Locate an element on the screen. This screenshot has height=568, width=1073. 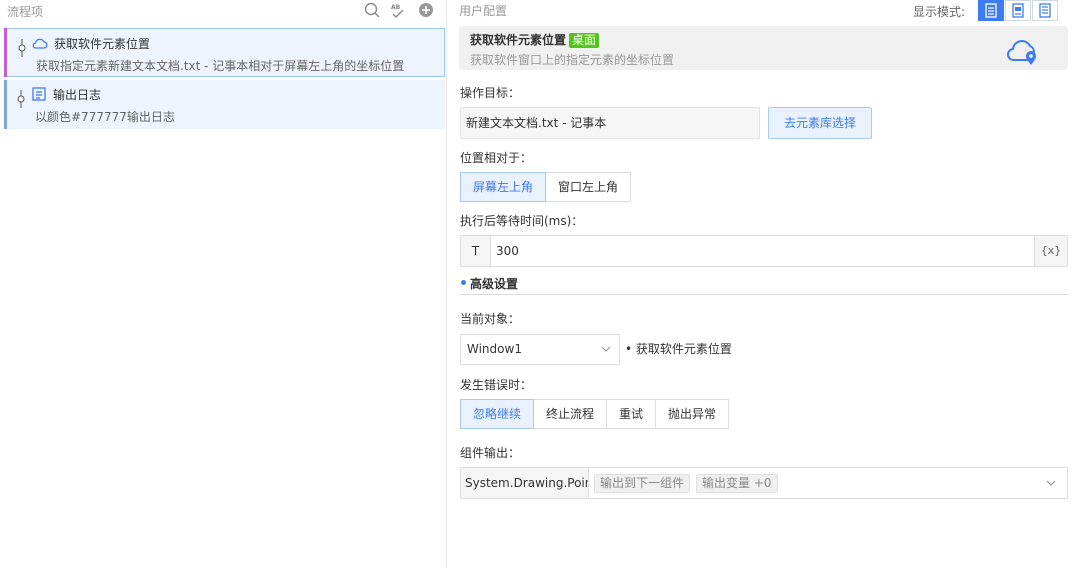
relative-screen-option: 屏幕左上角 is located at coordinates (503, 187).